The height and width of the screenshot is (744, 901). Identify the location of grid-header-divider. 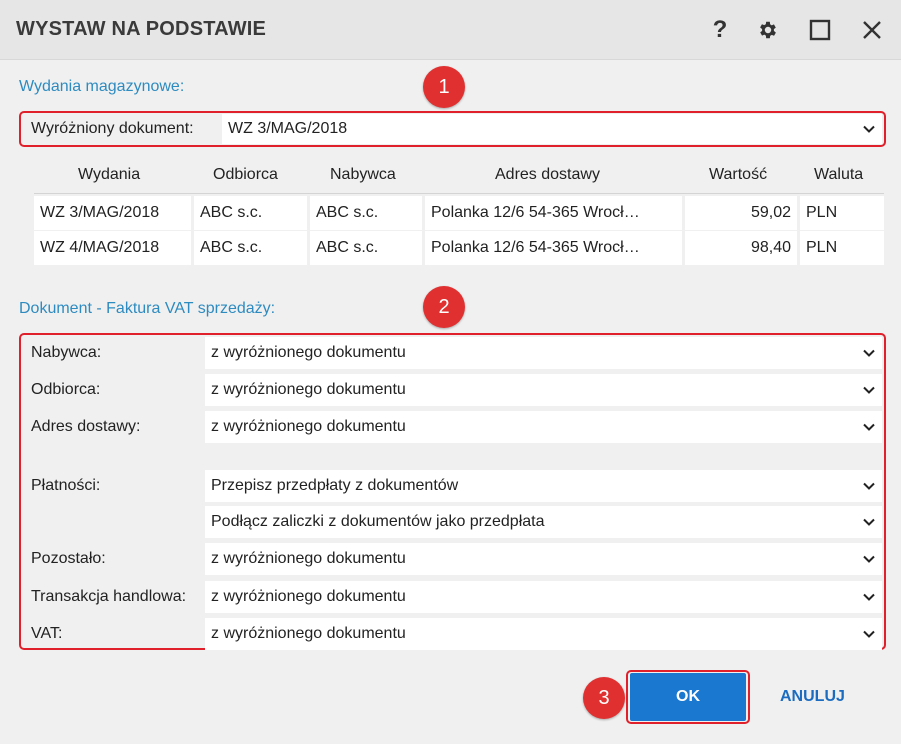
(459, 193).